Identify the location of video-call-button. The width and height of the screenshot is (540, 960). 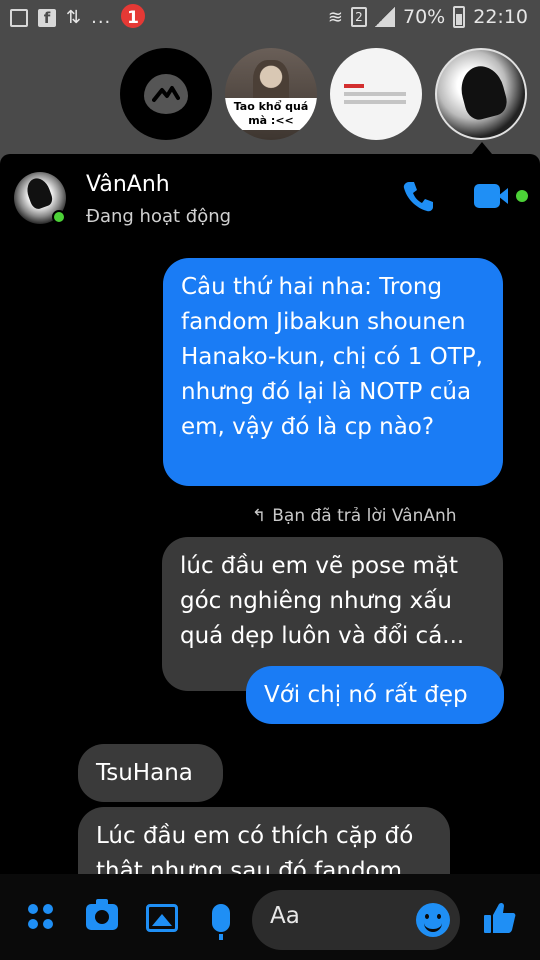
(502, 198).